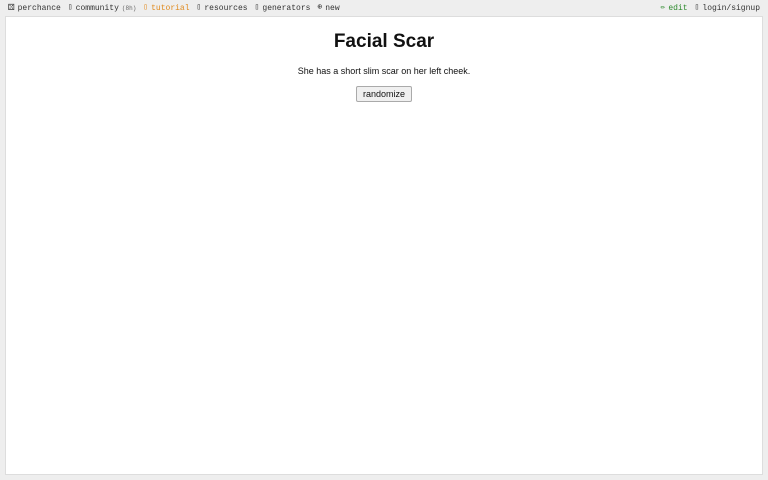 The image size is (768, 480). I want to click on nav-label-tutorial: tutorial, so click(170, 8).